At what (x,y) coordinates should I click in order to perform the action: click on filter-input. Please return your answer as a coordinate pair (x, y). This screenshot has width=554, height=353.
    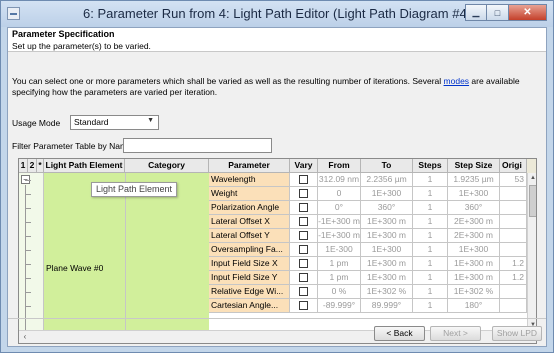
    Looking at the image, I should click on (197, 145).